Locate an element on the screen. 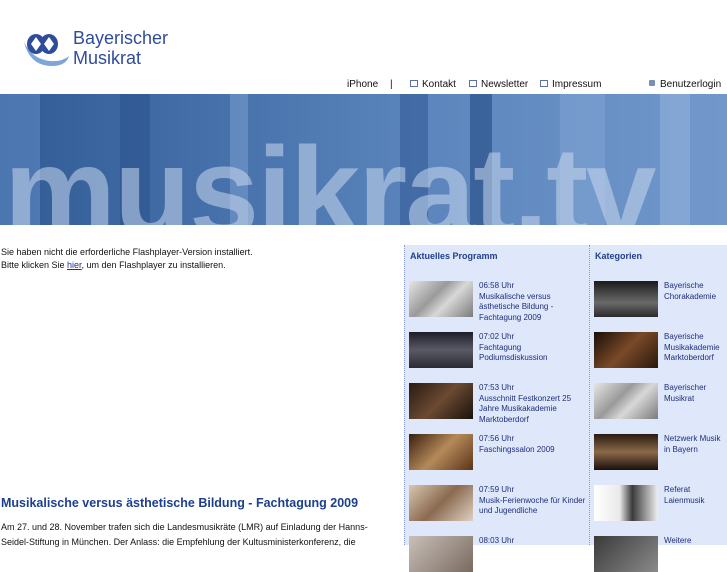  categories-heading: Kategorien is located at coordinates (619, 256).